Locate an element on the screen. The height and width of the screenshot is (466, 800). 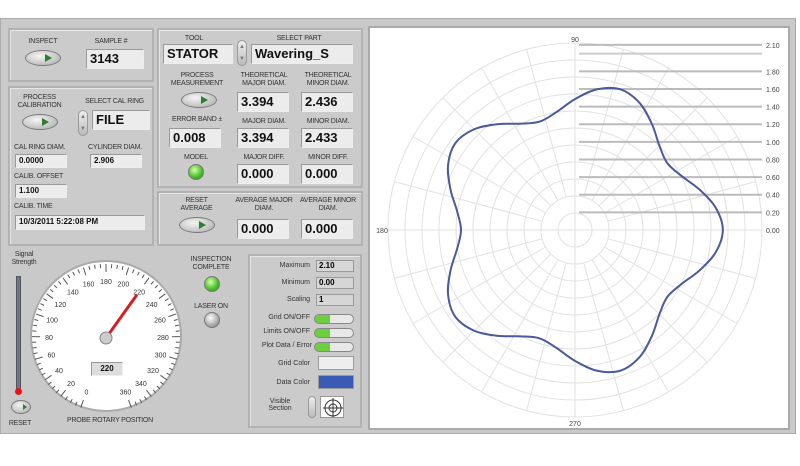
radial-tick-label: 0.80 is located at coordinates (773, 160).